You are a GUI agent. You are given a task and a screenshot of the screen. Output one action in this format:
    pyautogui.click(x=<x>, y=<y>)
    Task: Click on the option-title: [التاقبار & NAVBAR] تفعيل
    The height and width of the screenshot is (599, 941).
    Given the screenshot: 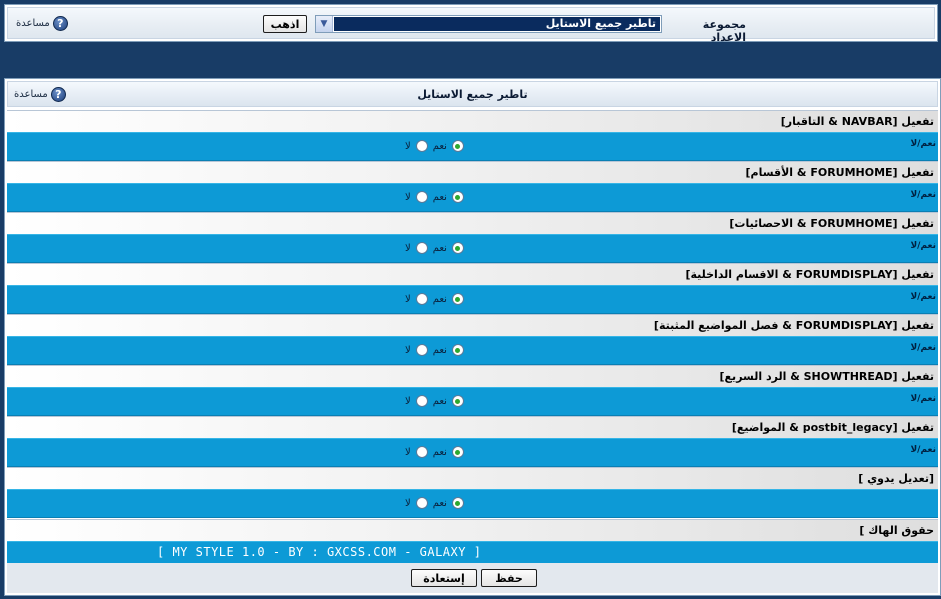 What is the action you would take?
    pyautogui.click(x=857, y=121)
    